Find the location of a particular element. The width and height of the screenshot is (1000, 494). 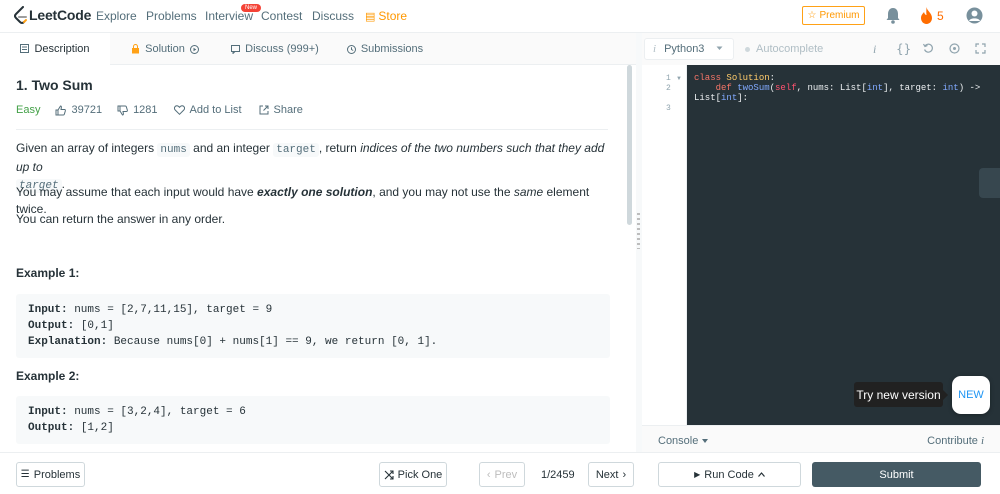

like-count: 39721 is located at coordinates (87, 110).